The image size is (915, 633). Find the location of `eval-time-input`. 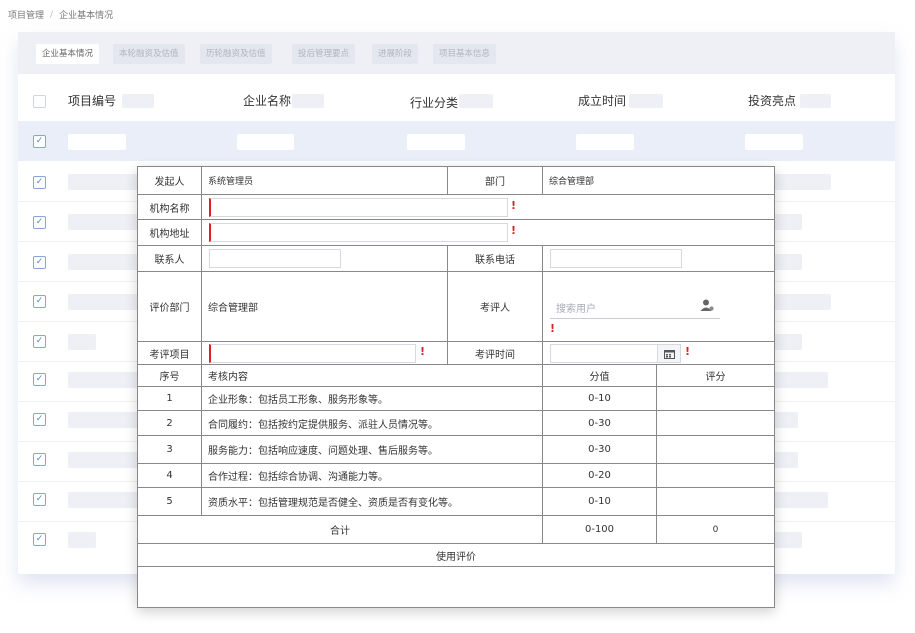

eval-time-input is located at coordinates (604, 353).